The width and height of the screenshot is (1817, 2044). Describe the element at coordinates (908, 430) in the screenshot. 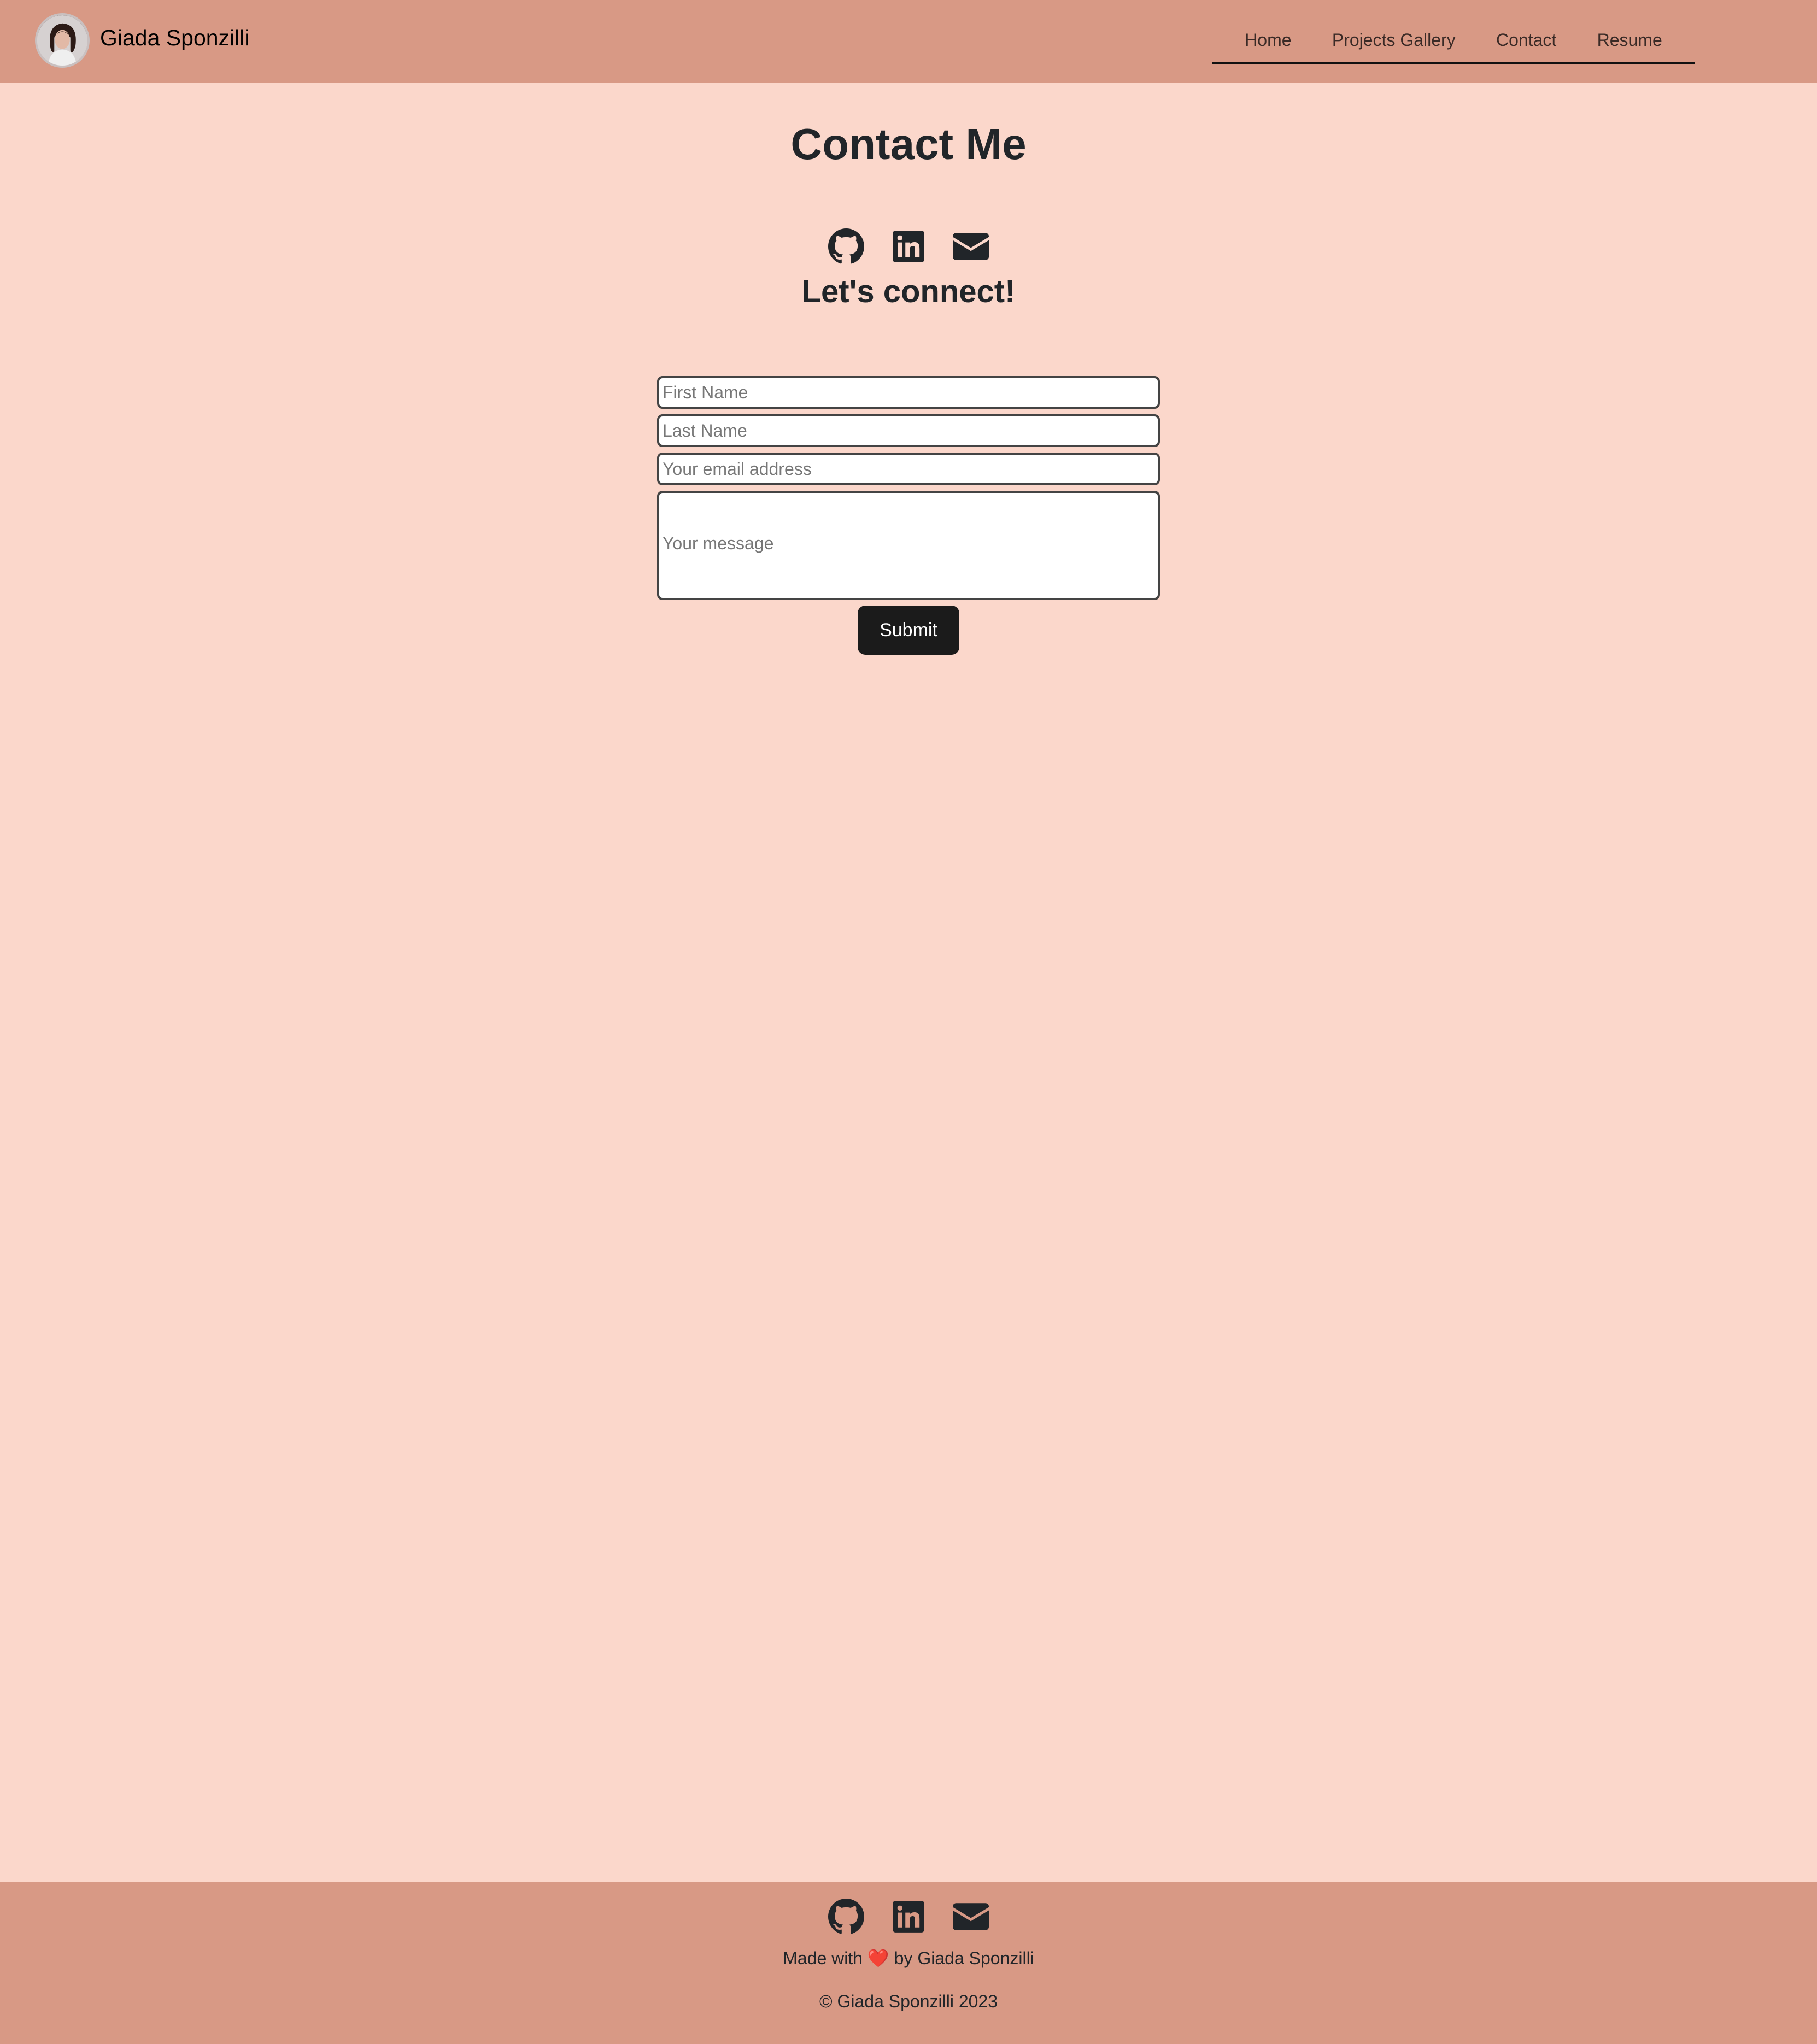

I see `last-name-input` at that location.